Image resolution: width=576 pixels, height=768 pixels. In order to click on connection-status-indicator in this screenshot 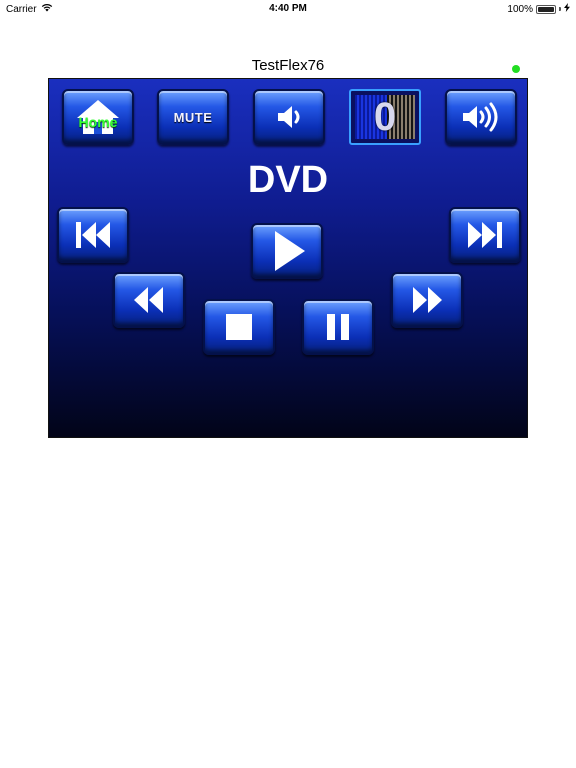, I will do `click(516, 69)`.